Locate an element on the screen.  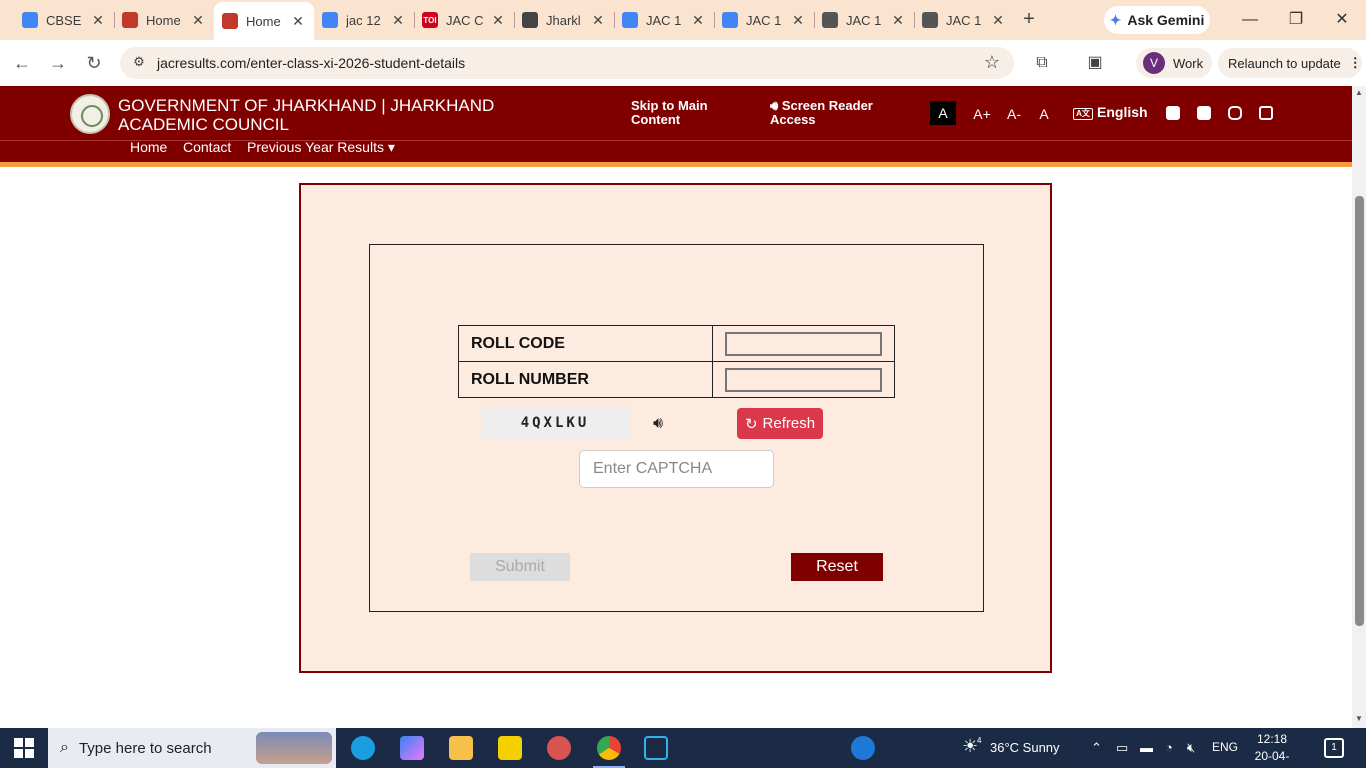
tab: TOI JAC C ✕ is located at coordinates (464, 20).